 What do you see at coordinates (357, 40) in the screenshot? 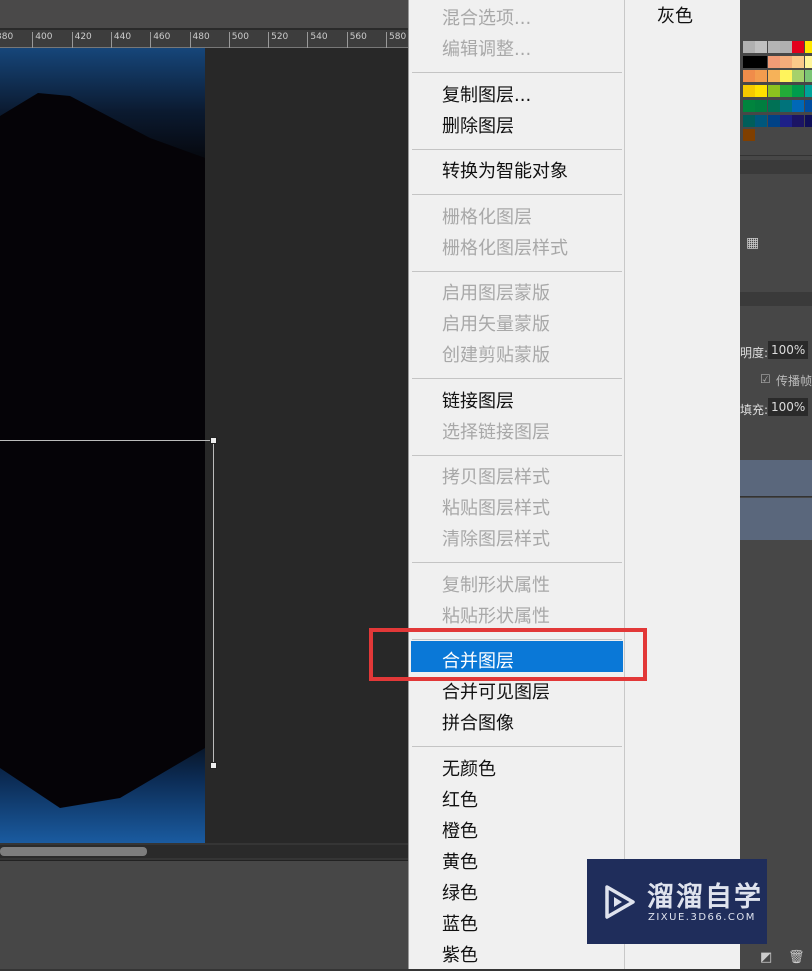
I see `ruler-tick: 560` at bounding box center [357, 40].